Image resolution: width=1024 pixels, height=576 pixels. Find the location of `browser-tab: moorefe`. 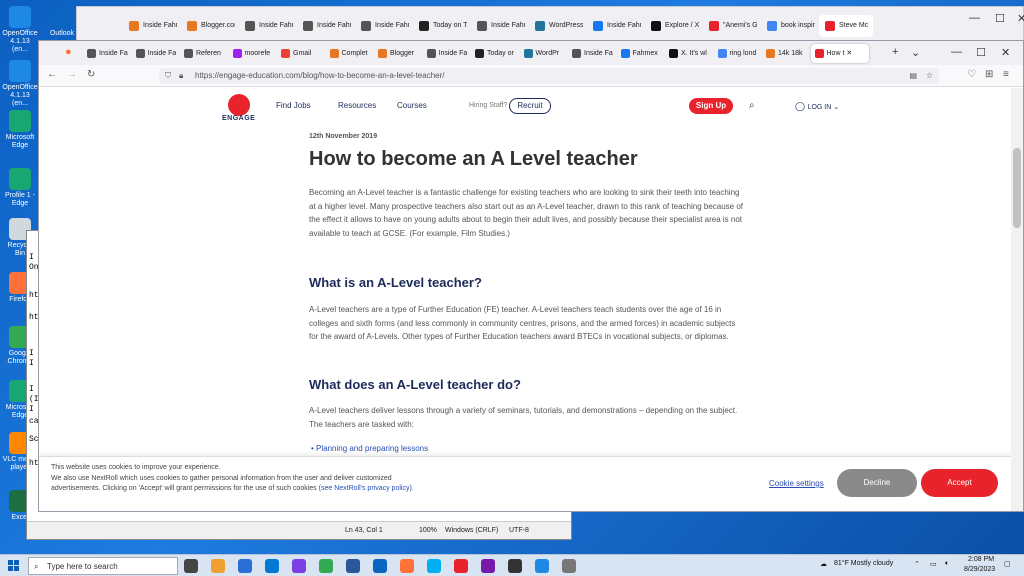

browser-tab: moorefe is located at coordinates (252, 53).